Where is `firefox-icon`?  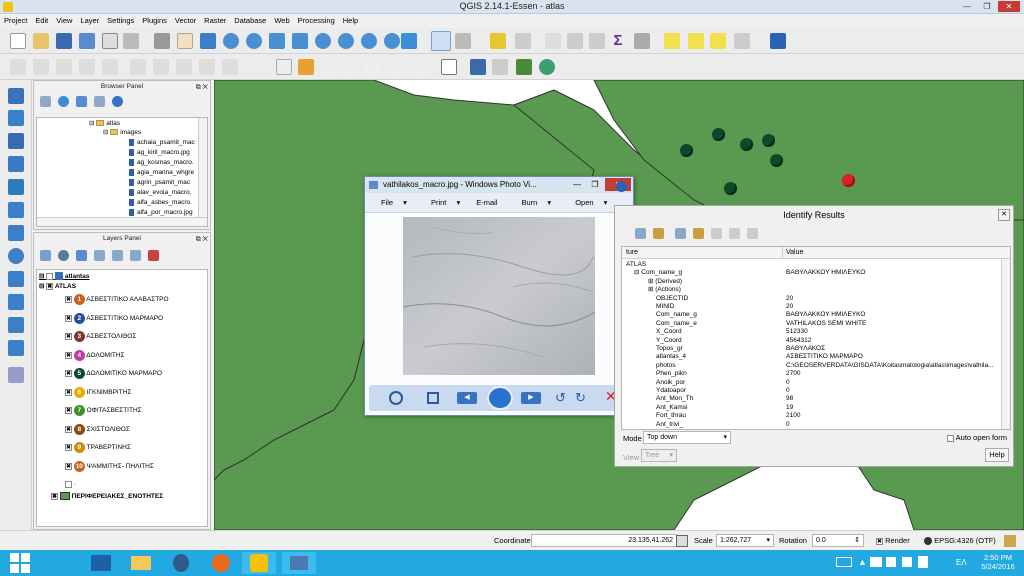 firefox-icon is located at coordinates (221, 563).